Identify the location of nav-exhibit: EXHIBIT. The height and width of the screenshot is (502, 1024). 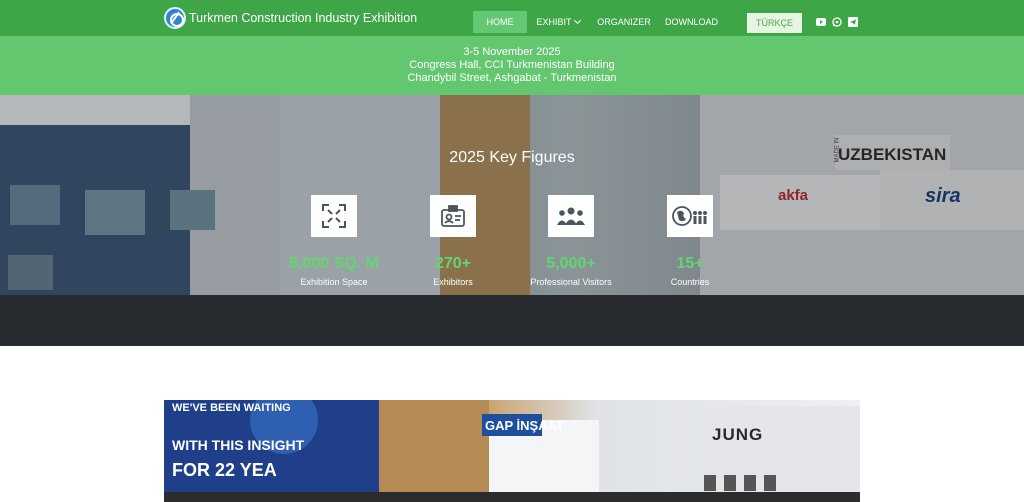
(558, 22).